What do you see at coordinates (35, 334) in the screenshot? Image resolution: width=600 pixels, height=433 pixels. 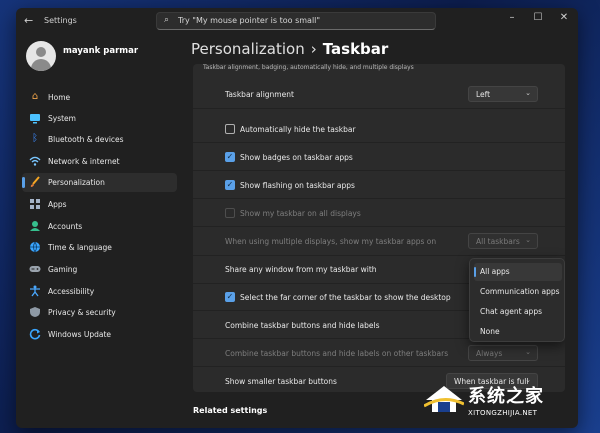 I see `update-icon` at bounding box center [35, 334].